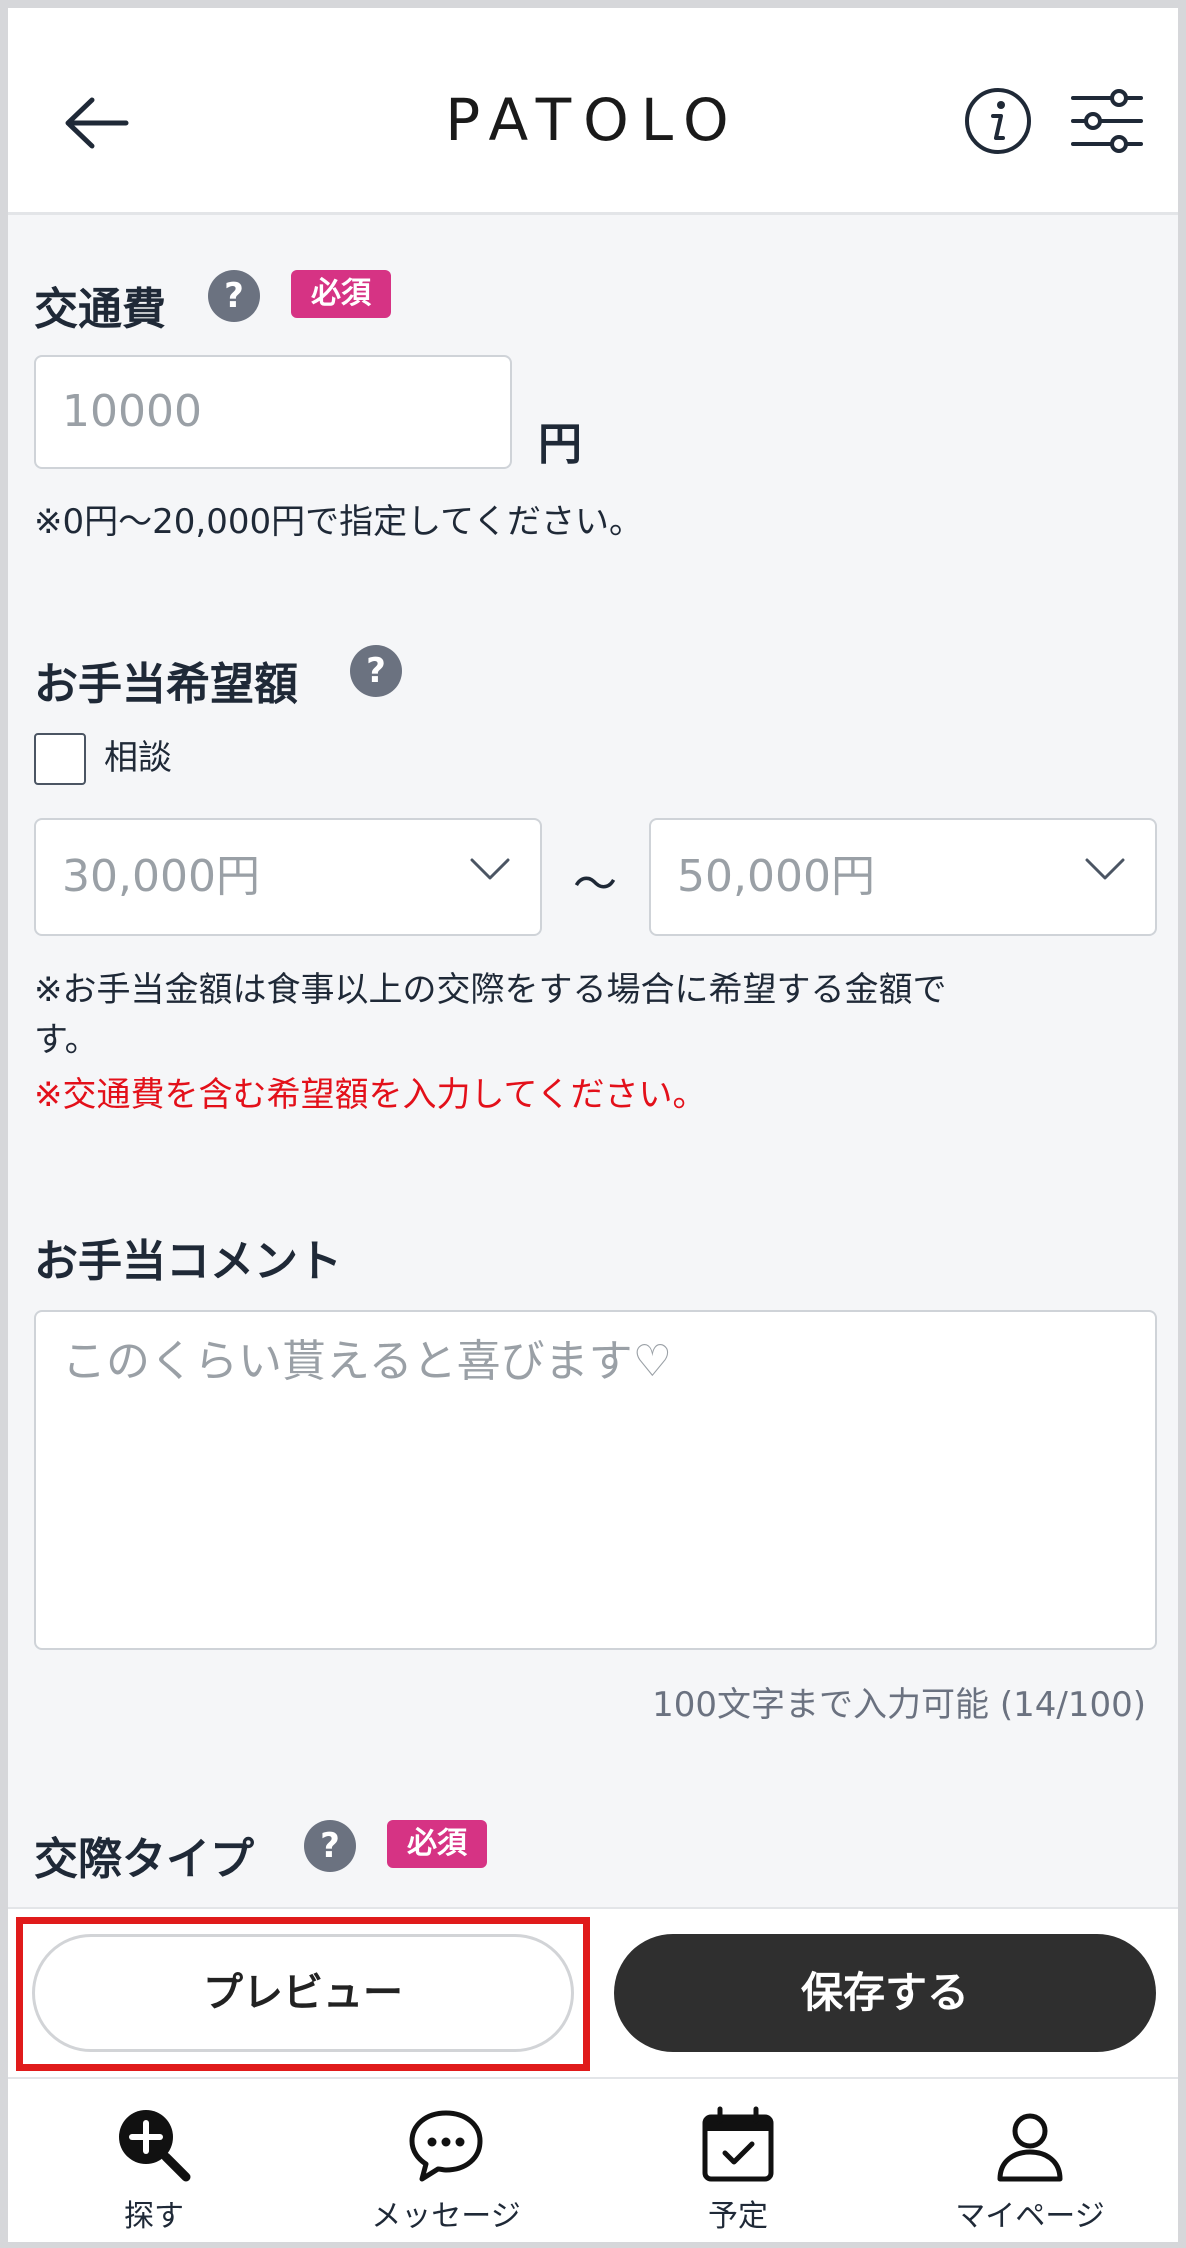 Image resolution: width=1186 pixels, height=2248 pixels. What do you see at coordinates (339, 522) in the screenshot?
I see `transport-note: ※0円〜20,000円で指定してください。` at bounding box center [339, 522].